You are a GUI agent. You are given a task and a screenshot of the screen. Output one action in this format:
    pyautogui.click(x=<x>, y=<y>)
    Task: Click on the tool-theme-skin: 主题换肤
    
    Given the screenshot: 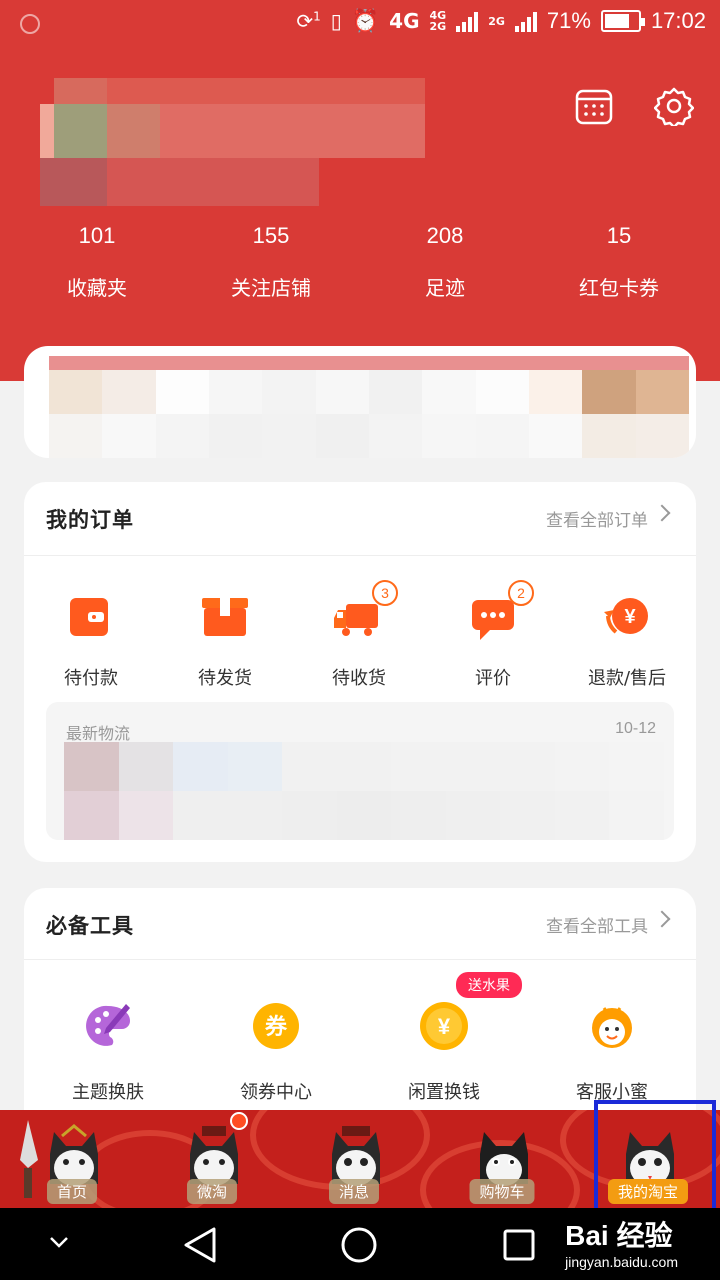 What is the action you would take?
    pyautogui.click(x=108, y=1052)
    